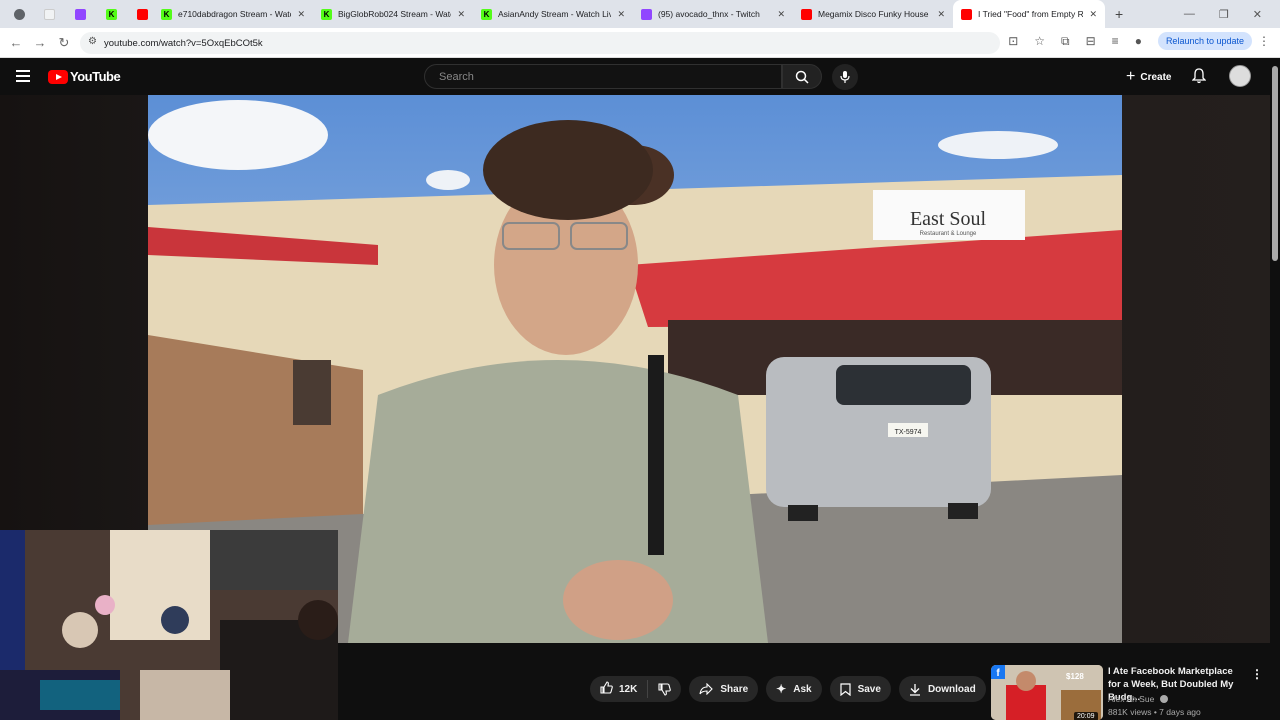 Image resolution: width=1280 pixels, height=720 pixels. Describe the element at coordinates (1240, 76) in the screenshot. I see `account-avatar` at that location.